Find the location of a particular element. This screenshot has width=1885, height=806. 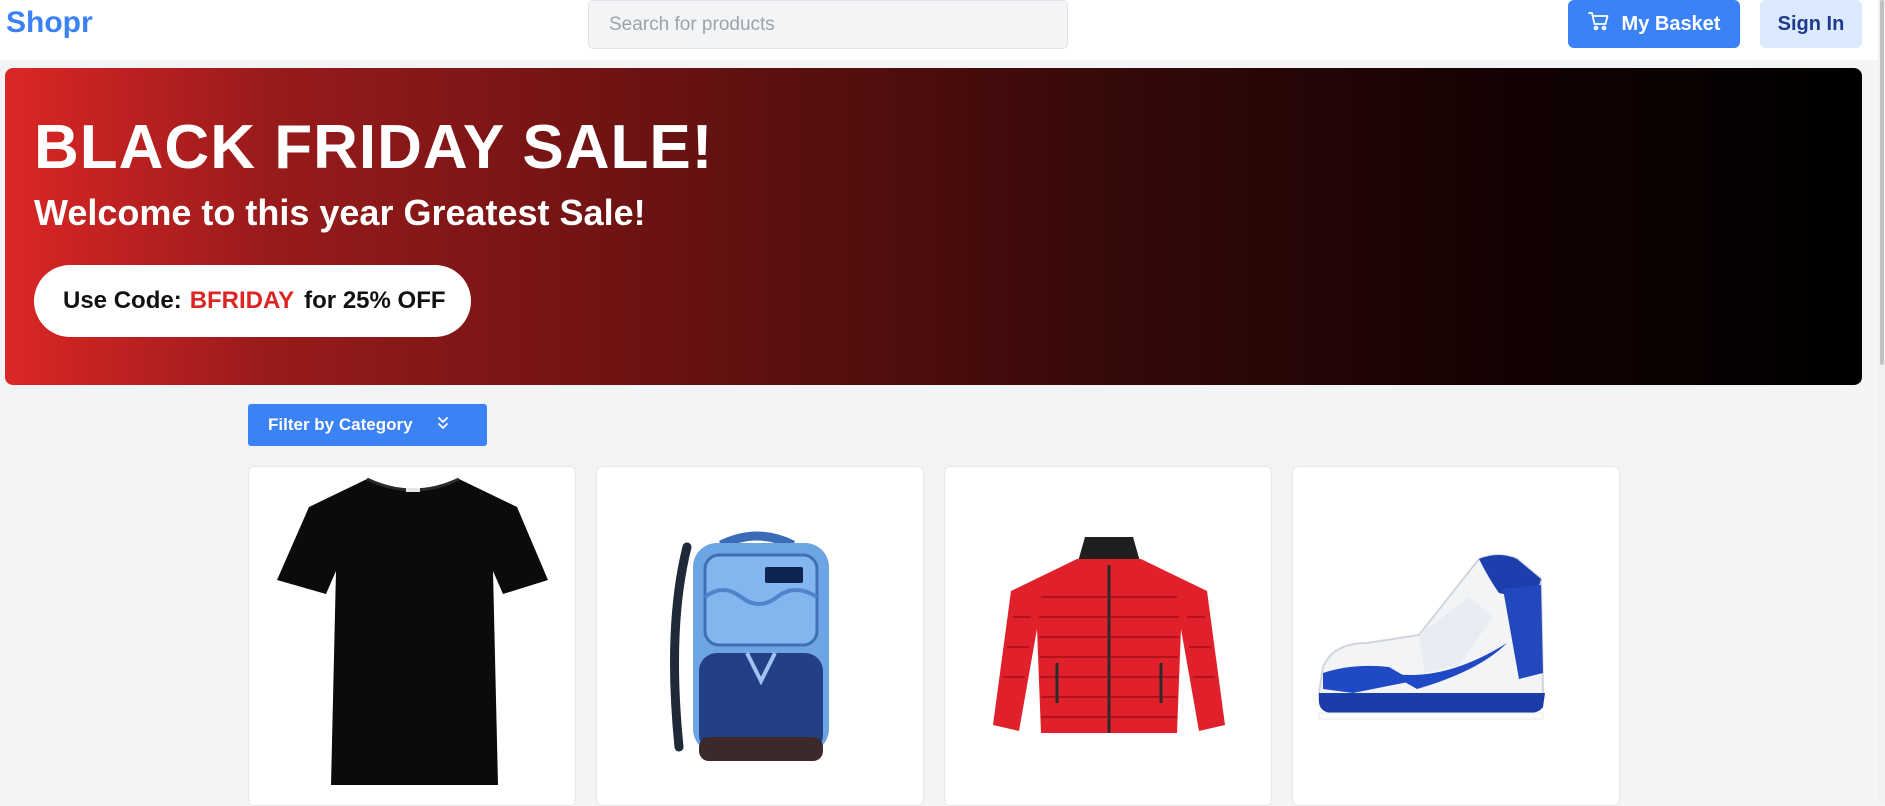

banner-title: BLACK FRIDAY SALE! is located at coordinates (374, 147).